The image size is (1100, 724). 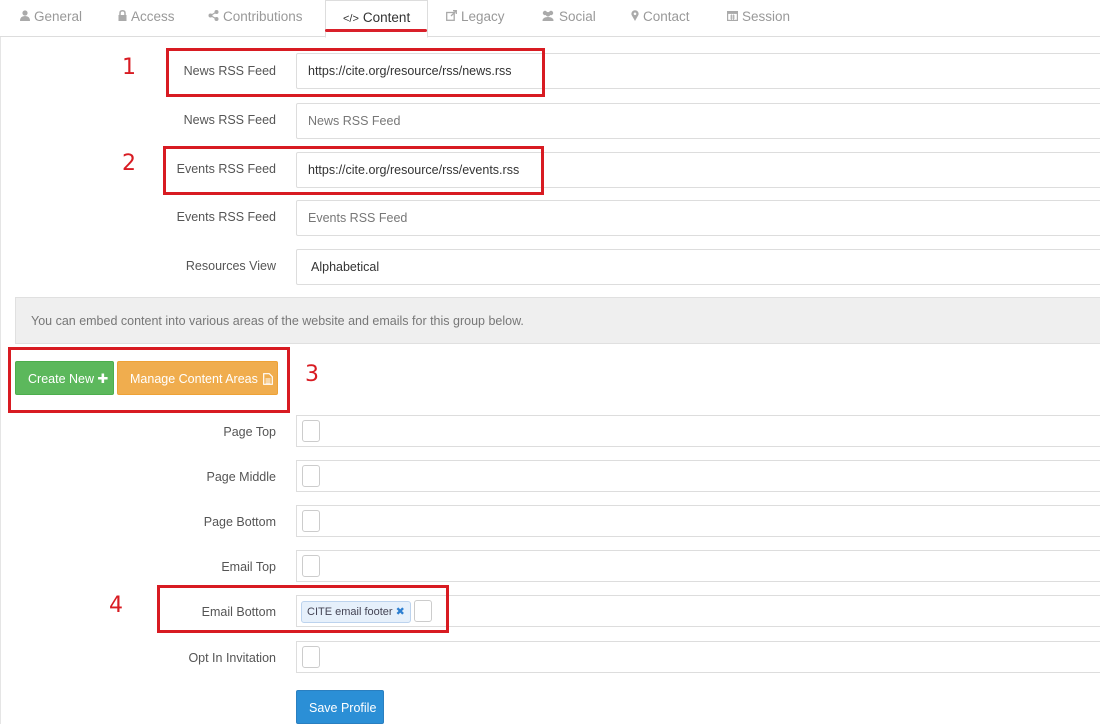 What do you see at coordinates (733, 18) in the screenshot?
I see `calendar-icon` at bounding box center [733, 18].